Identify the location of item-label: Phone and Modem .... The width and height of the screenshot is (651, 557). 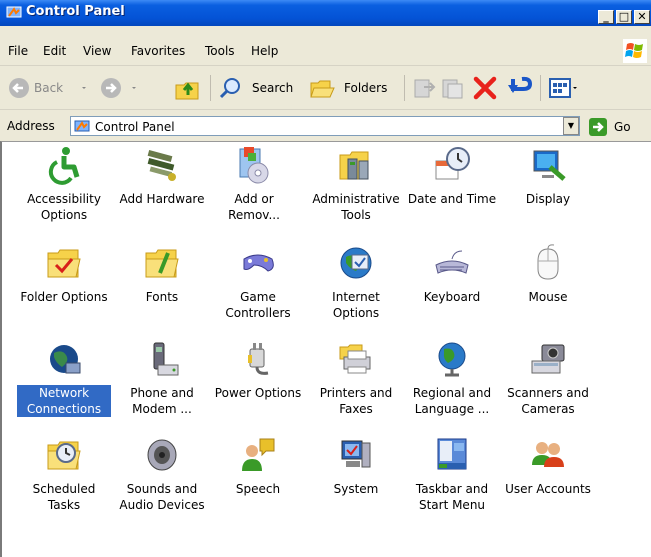
(162, 401).